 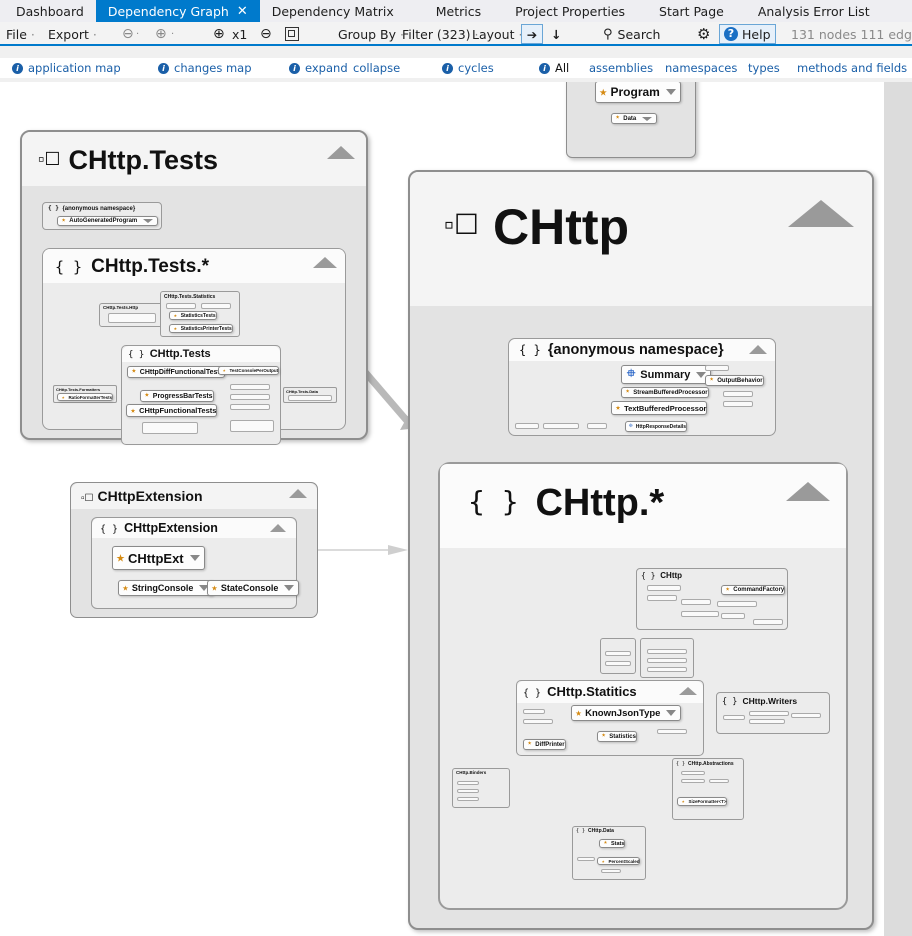 What do you see at coordinates (458, 11) in the screenshot?
I see `tab-metrics: Metrics` at bounding box center [458, 11].